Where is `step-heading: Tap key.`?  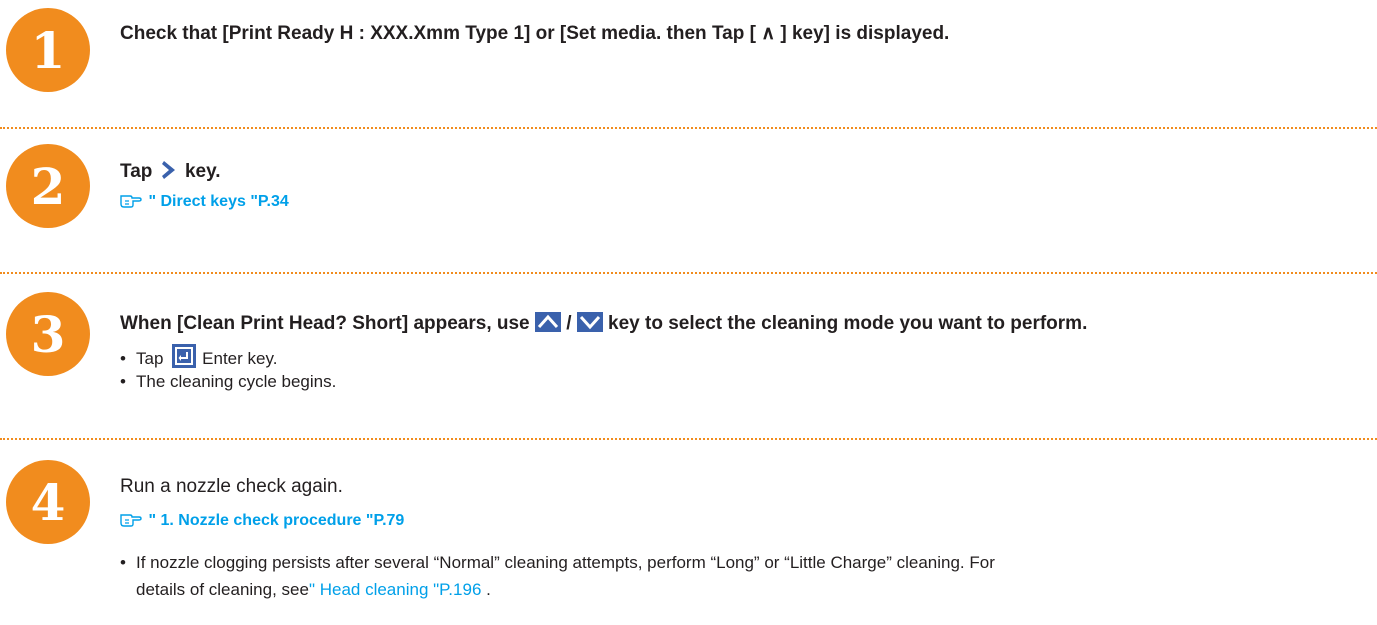
step-heading: Tap key. is located at coordinates (170, 171).